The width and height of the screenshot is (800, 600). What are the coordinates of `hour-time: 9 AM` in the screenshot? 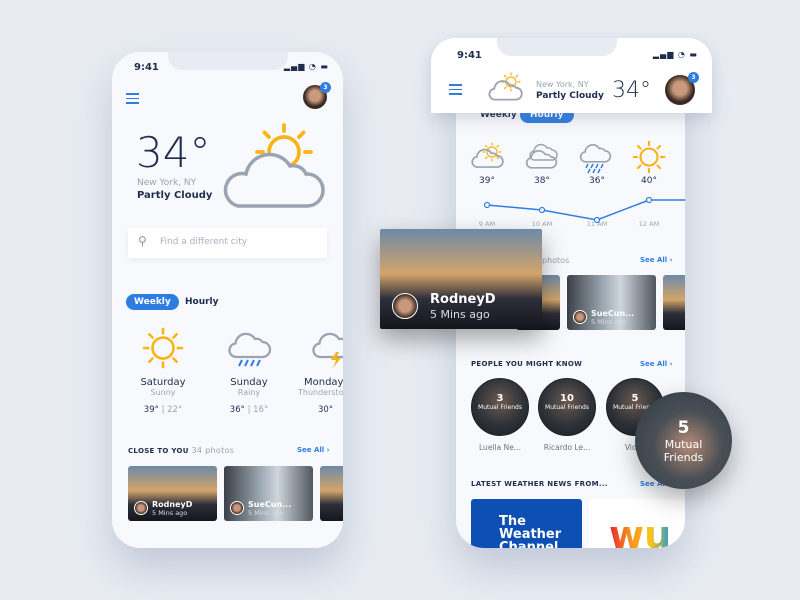 It's located at (487, 224).